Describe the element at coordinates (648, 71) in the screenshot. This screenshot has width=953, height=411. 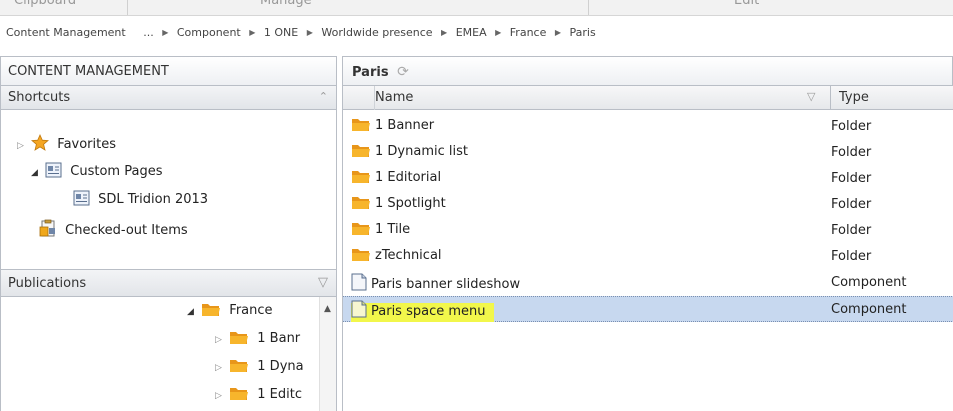
I see `list-header: Paris ⟳` at that location.